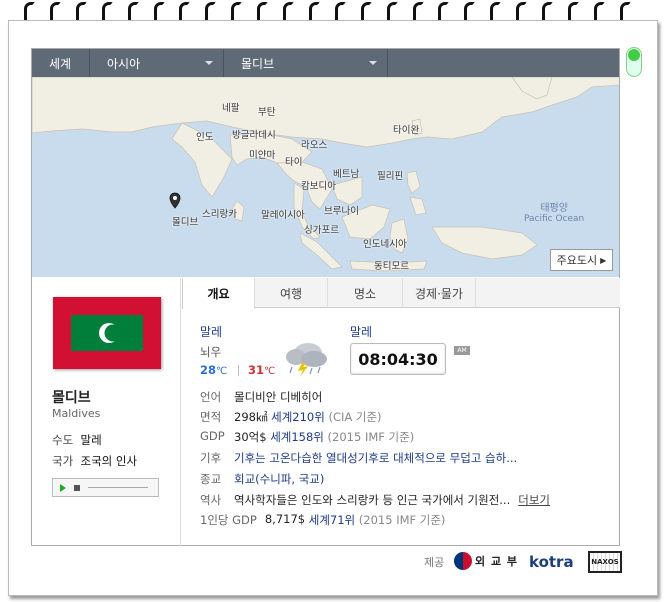 The image size is (666, 602). I want to click on map-label-indonesia: 인도네시아, so click(385, 243).